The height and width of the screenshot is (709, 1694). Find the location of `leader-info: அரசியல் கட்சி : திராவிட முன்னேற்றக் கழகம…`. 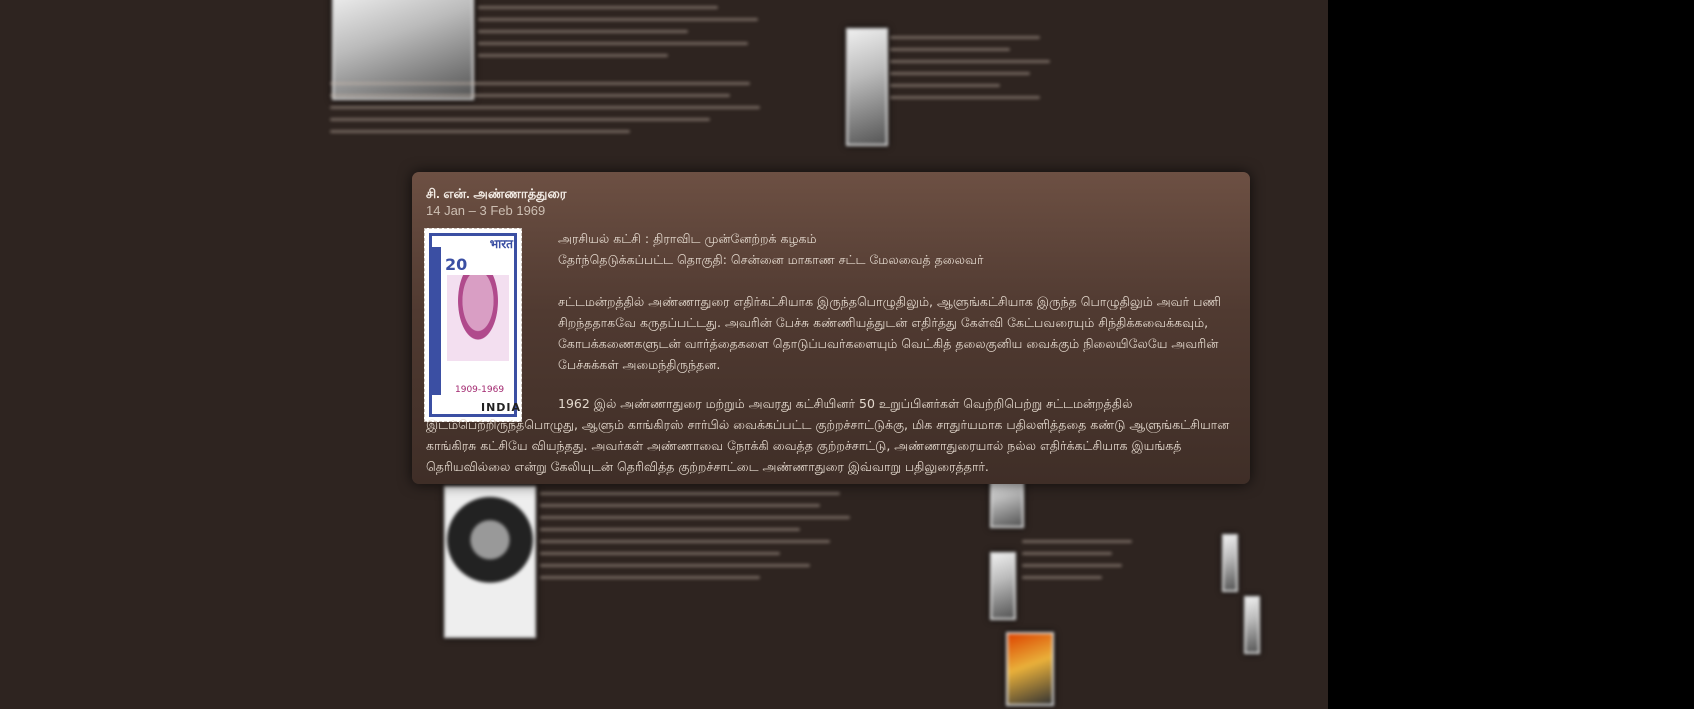

leader-info: அரசியல் கட்சி : திராவிட முன்னேற்றக் கழகம… is located at coordinates (898, 301).